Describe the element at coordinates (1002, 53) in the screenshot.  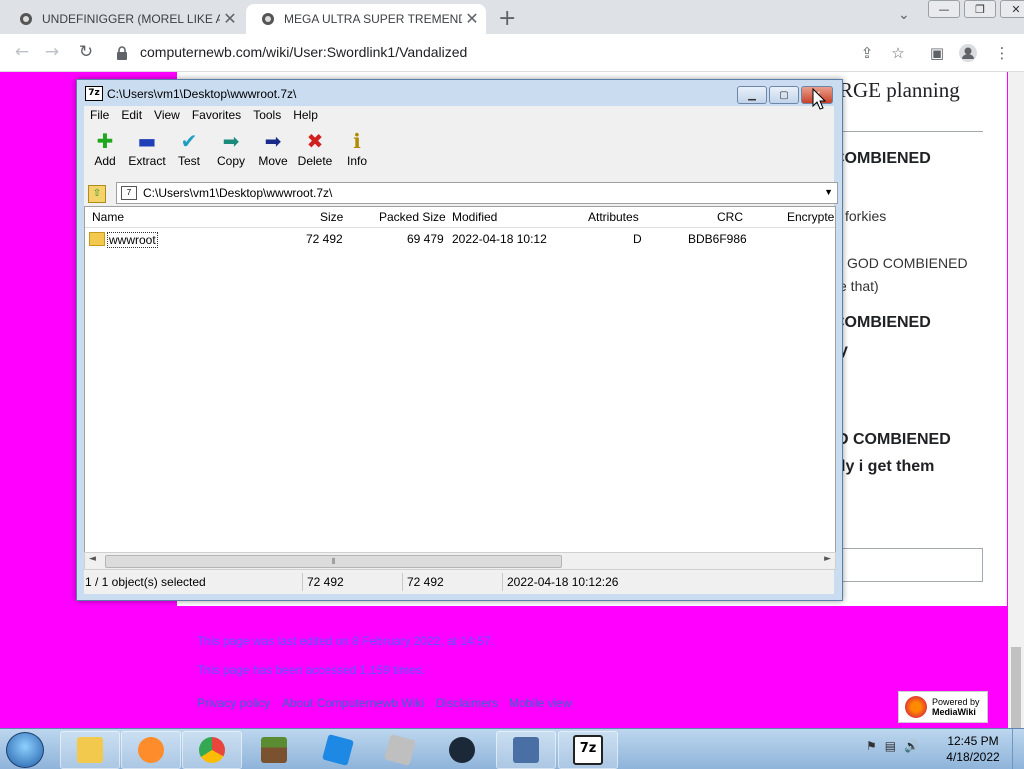
I see `menu-kebab-icon: ⋮` at that location.